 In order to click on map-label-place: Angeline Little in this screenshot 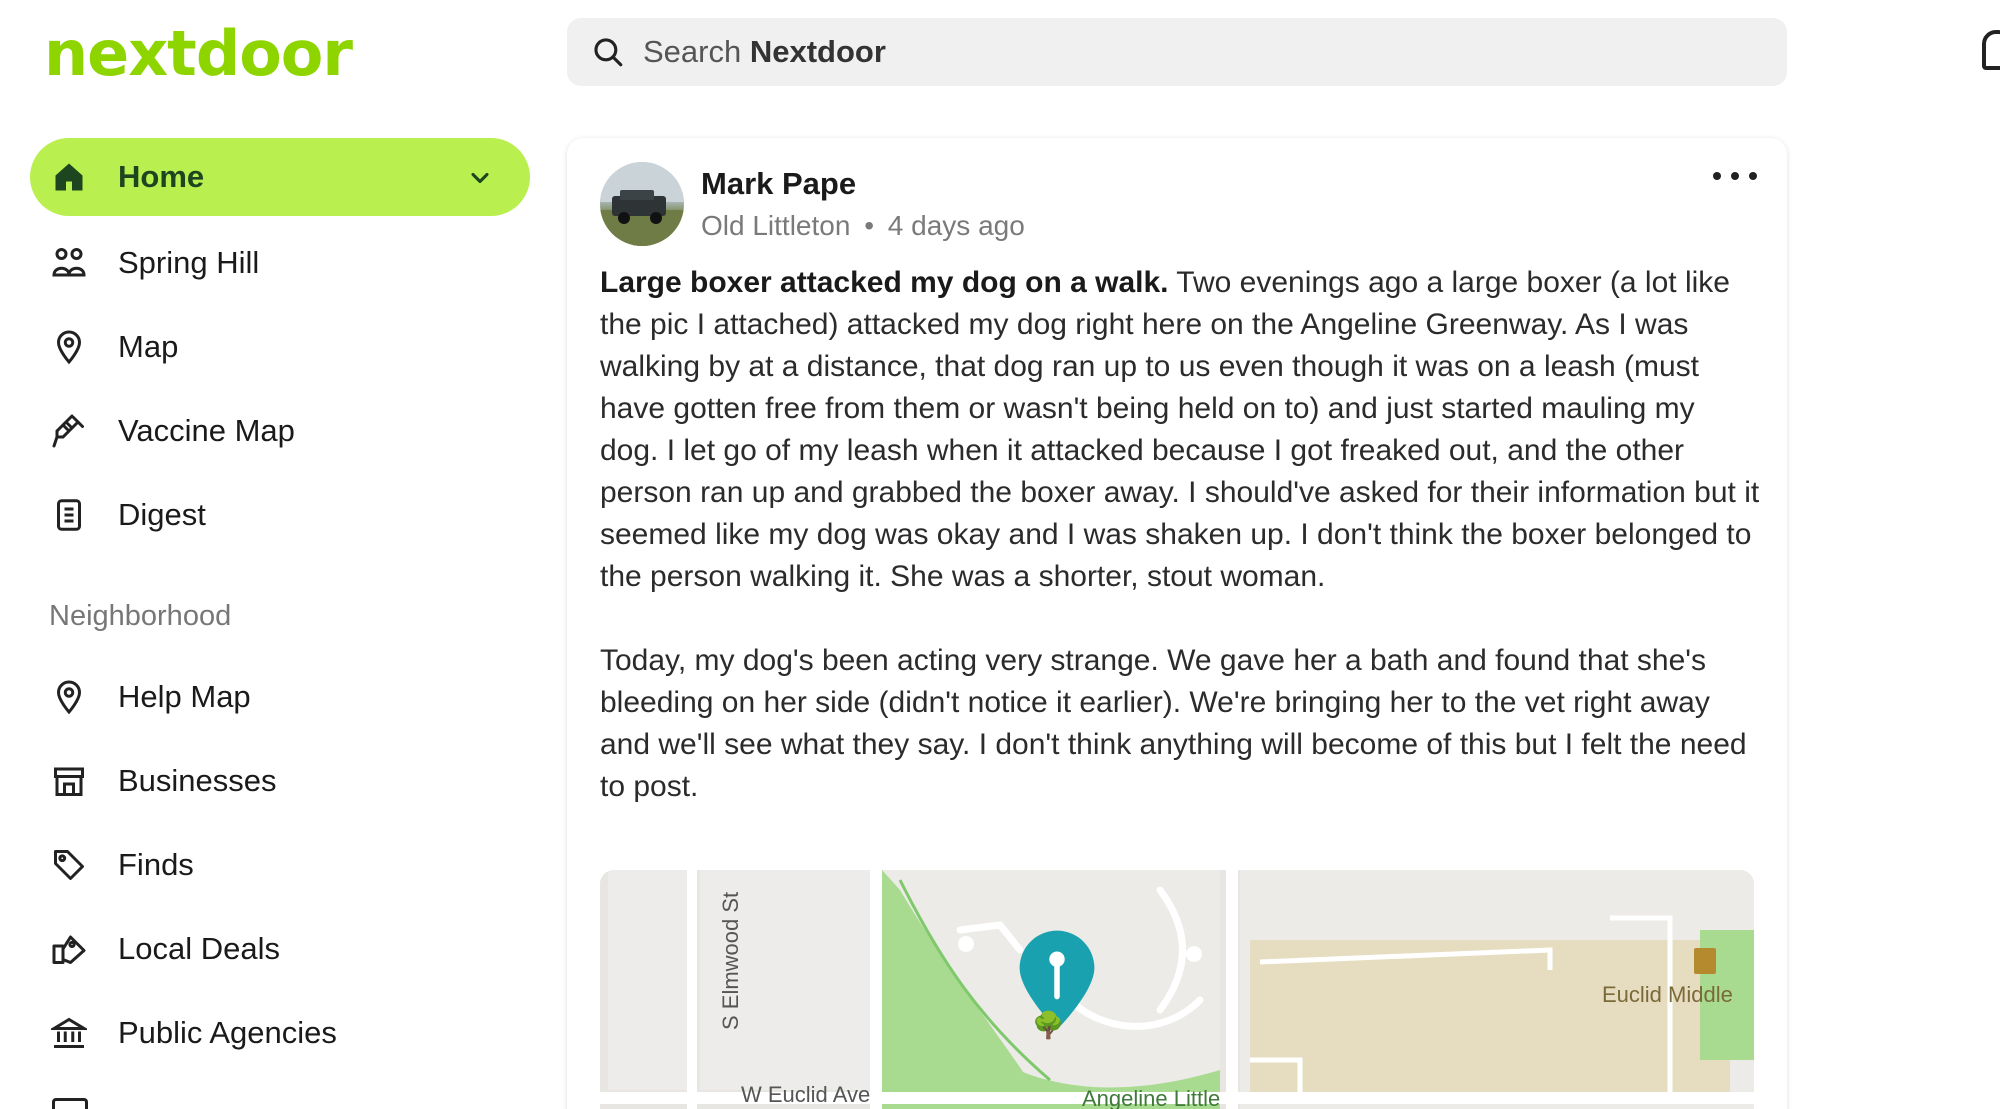, I will do `click(1151, 1097)`.